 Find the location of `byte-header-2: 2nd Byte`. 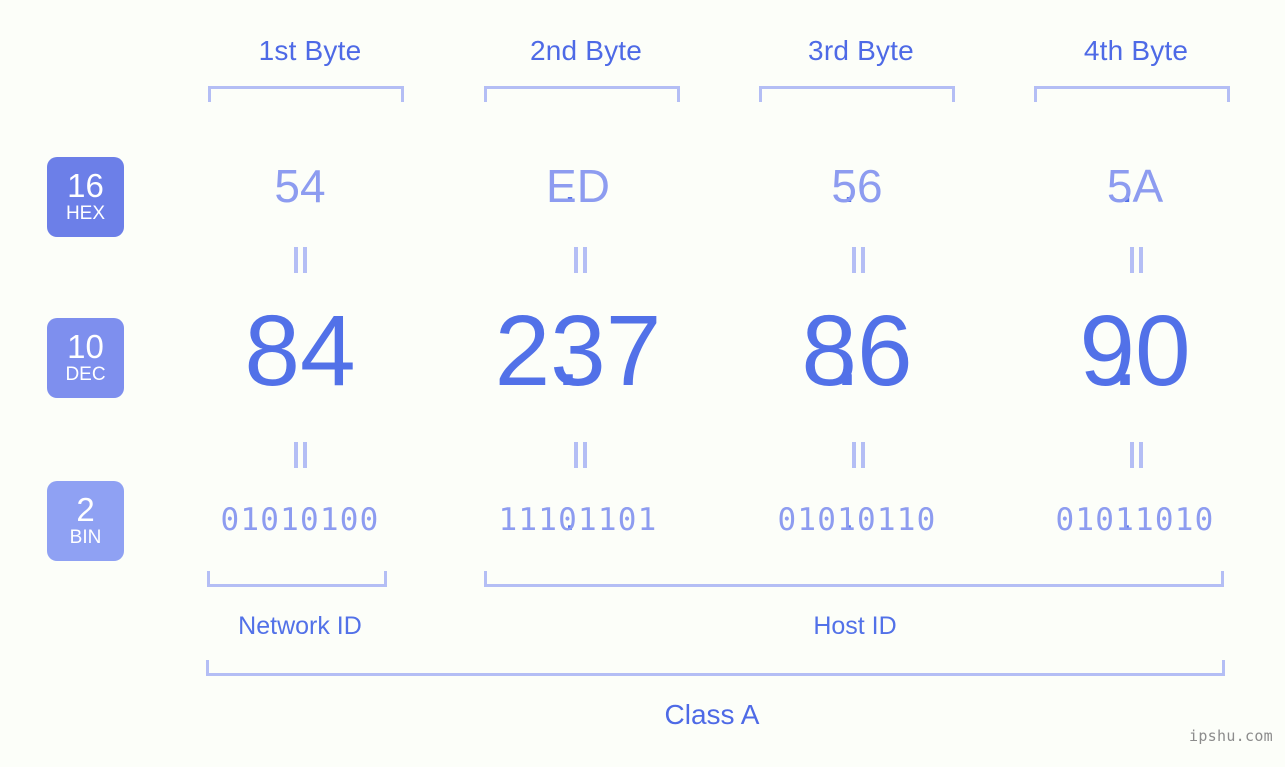

byte-header-2: 2nd Byte is located at coordinates (586, 50).